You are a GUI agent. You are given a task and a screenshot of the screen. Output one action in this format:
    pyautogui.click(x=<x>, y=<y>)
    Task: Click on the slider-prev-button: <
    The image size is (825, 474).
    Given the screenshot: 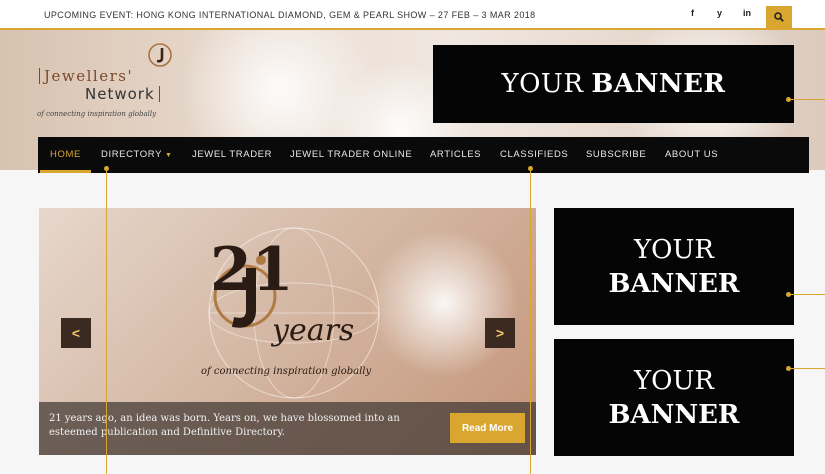 What is the action you would take?
    pyautogui.click(x=76, y=333)
    